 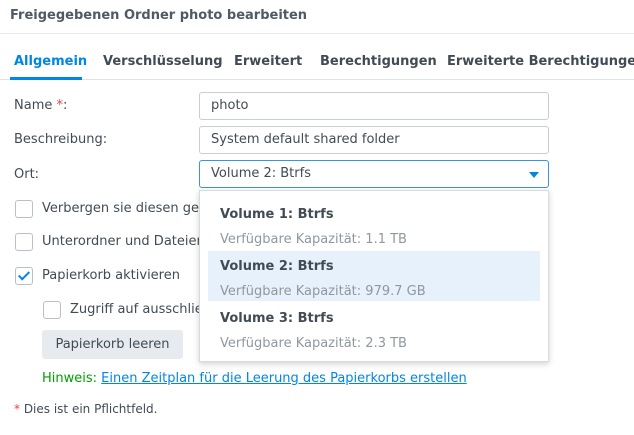 What do you see at coordinates (277, 266) in the screenshot?
I see `option-name: Volume 2: Btrfs` at bounding box center [277, 266].